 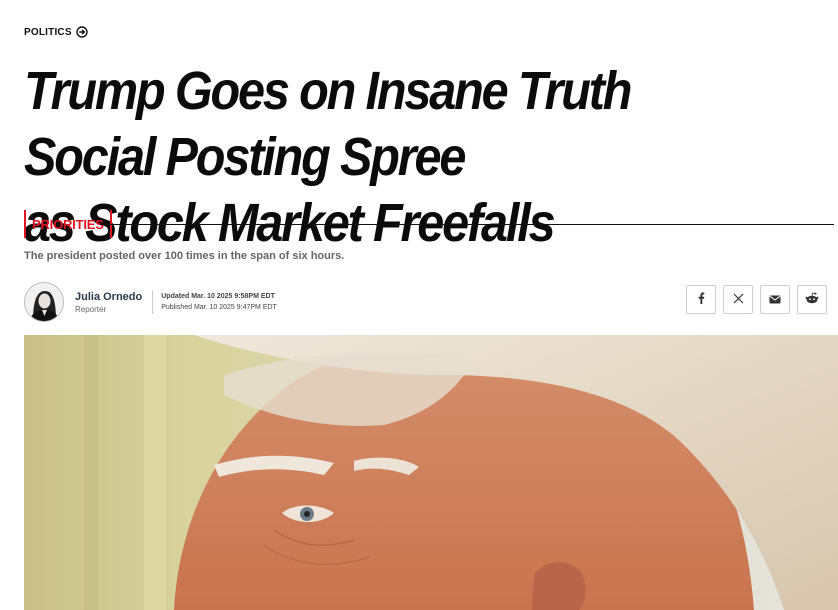 I want to click on tag-row: PRIORITIES, so click(x=431, y=225).